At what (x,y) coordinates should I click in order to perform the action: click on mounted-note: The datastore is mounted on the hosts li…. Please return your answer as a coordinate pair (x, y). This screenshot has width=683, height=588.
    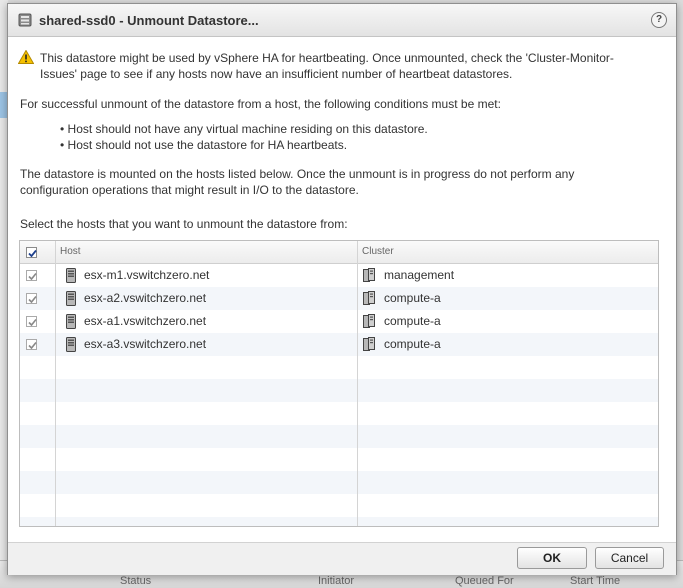
    Looking at the image, I should click on (297, 182).